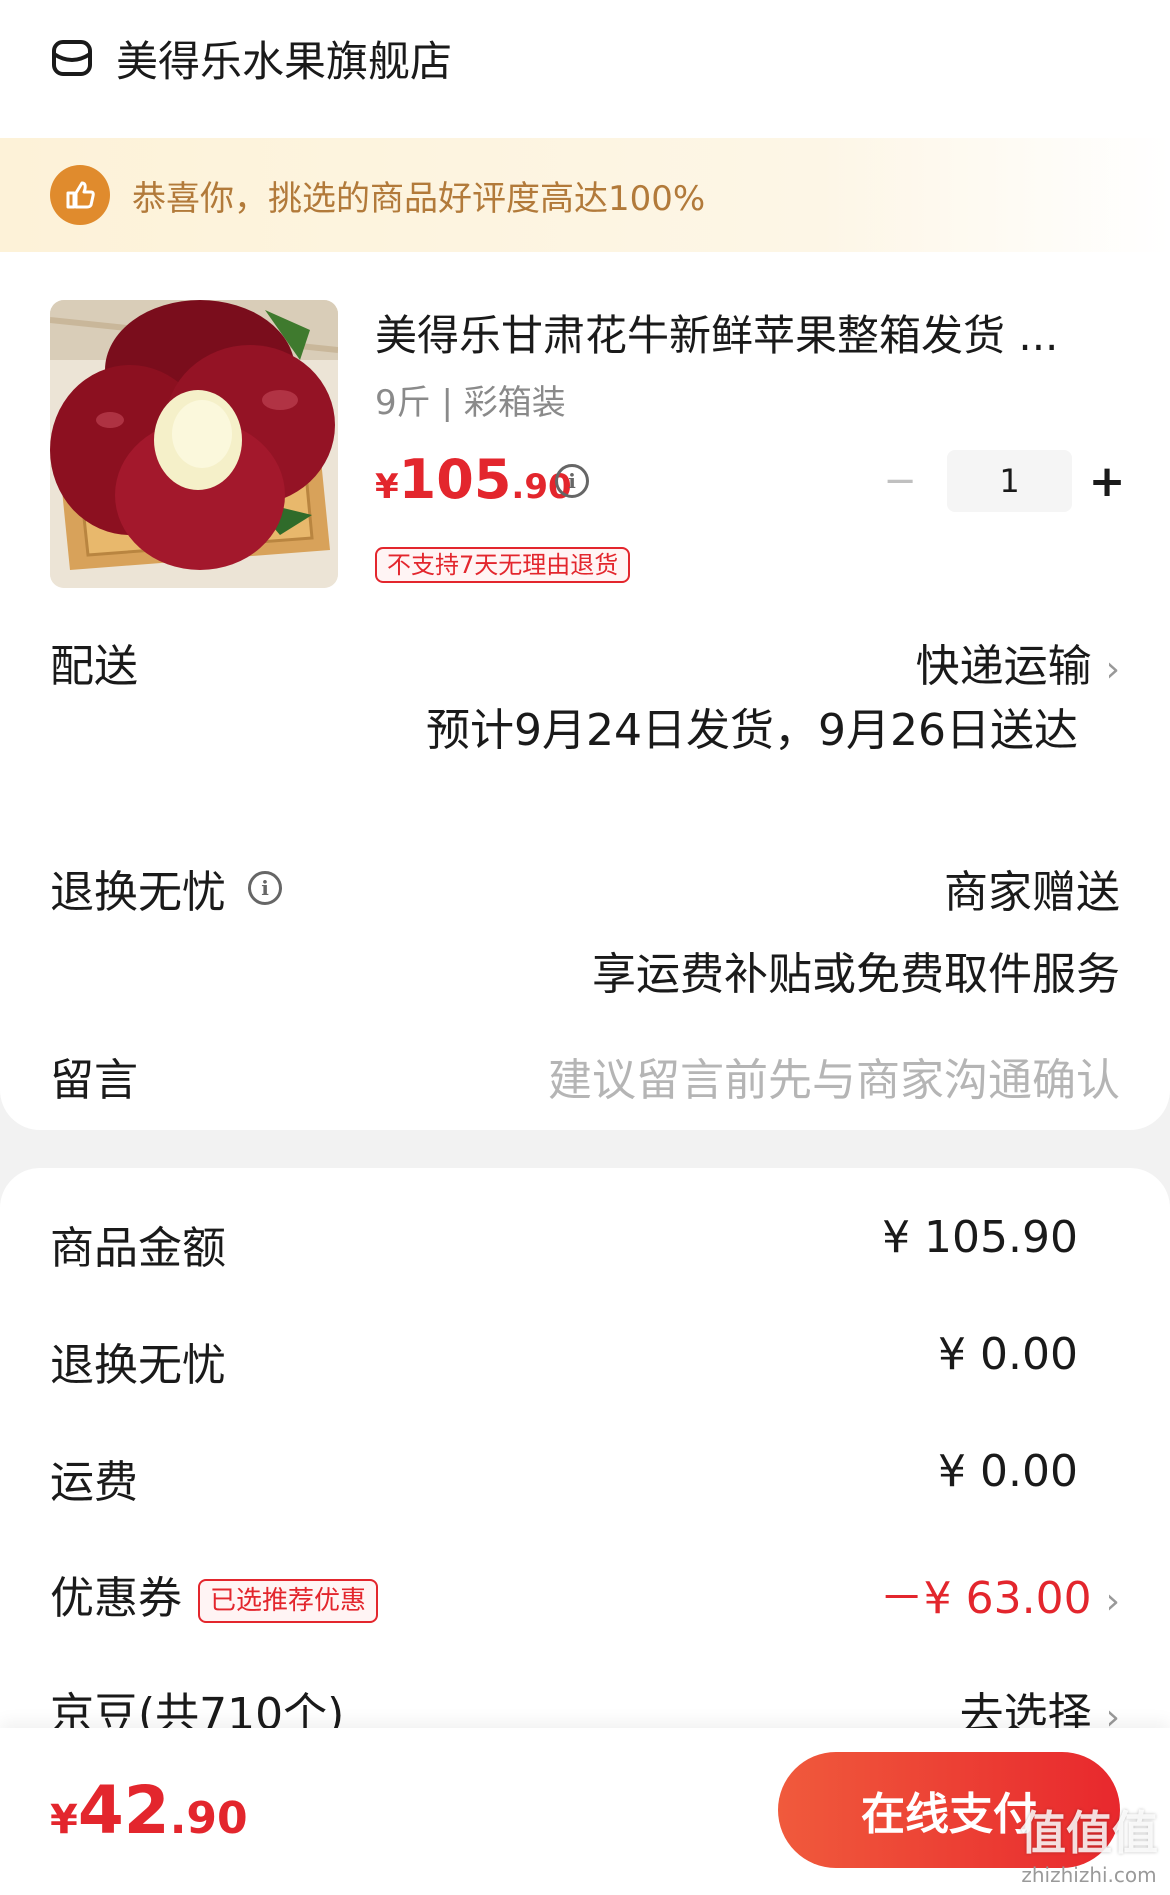  Describe the element at coordinates (80, 195) in the screenshot. I see `thumbs-up-icon` at that location.